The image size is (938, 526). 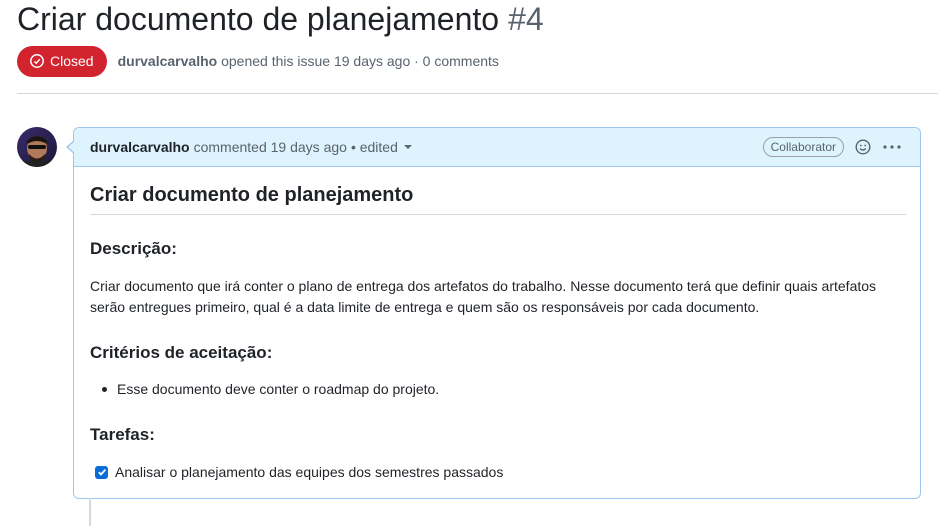 I want to click on check-icon, so click(x=101, y=472).